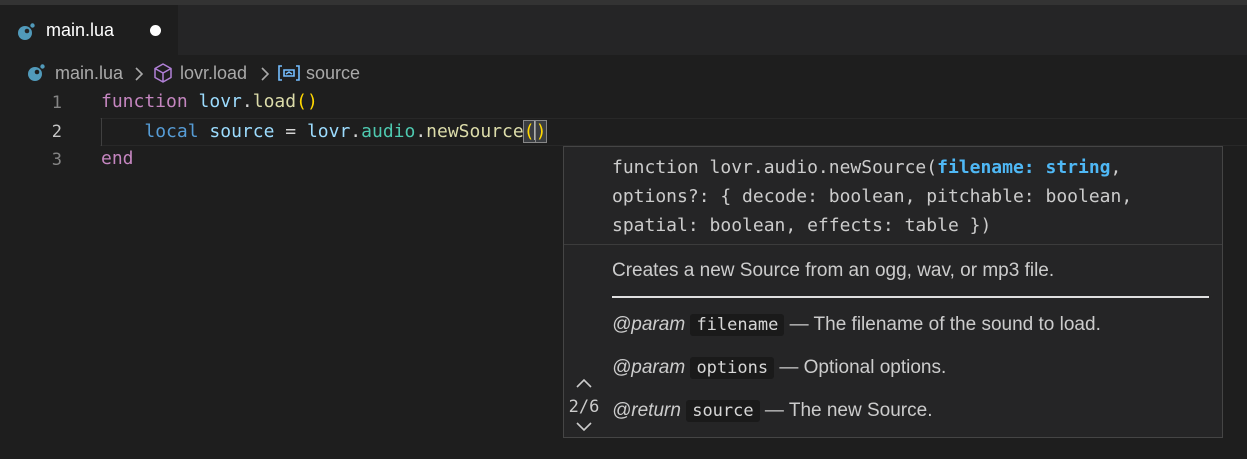 The height and width of the screenshot is (459, 1247). What do you see at coordinates (290, 131) in the screenshot?
I see `assign-operator: =` at bounding box center [290, 131].